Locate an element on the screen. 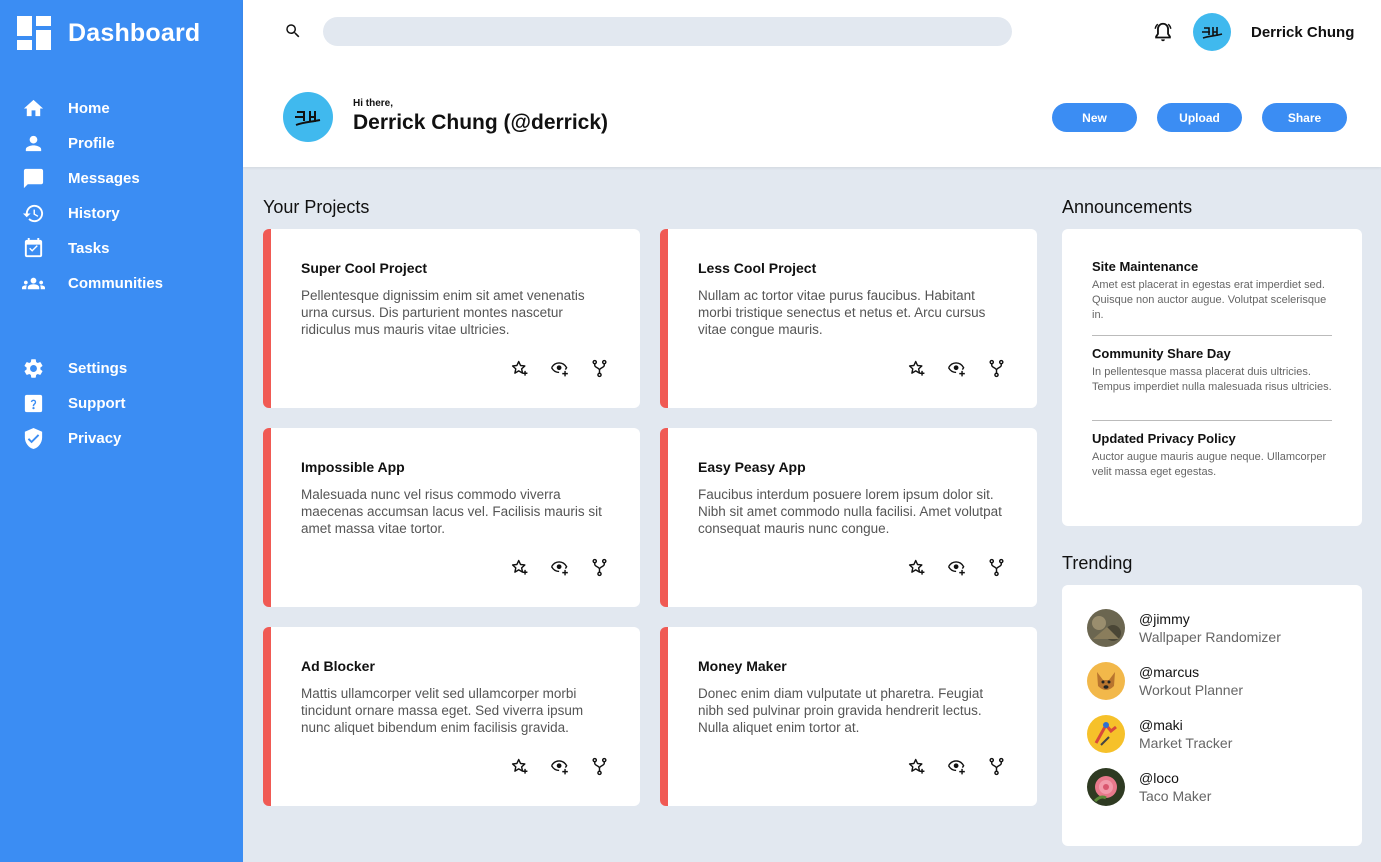 This screenshot has height=862, width=1381. sidebar-item-home: Home is located at coordinates (121, 108).